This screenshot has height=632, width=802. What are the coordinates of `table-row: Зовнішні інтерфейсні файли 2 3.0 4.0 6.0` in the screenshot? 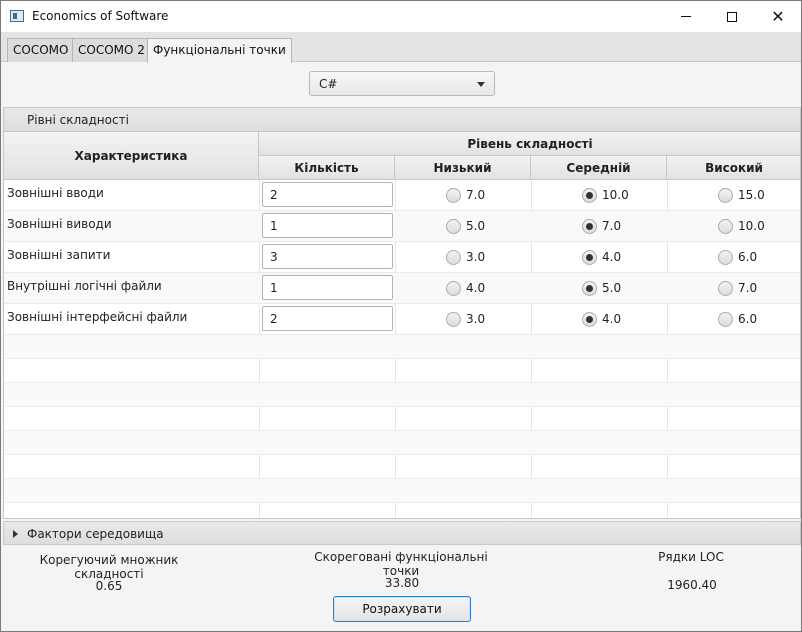 It's located at (402, 319).